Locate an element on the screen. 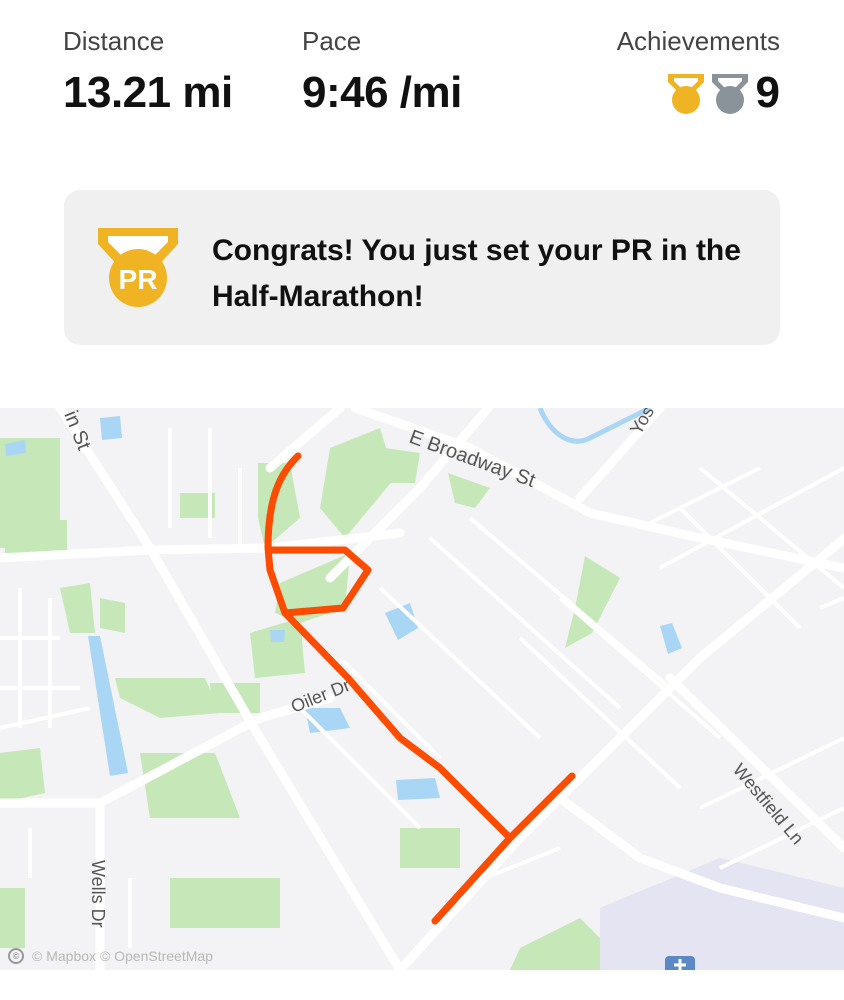 Image resolution: width=844 pixels, height=1000 pixels. hospital-icon is located at coordinates (680, 963).